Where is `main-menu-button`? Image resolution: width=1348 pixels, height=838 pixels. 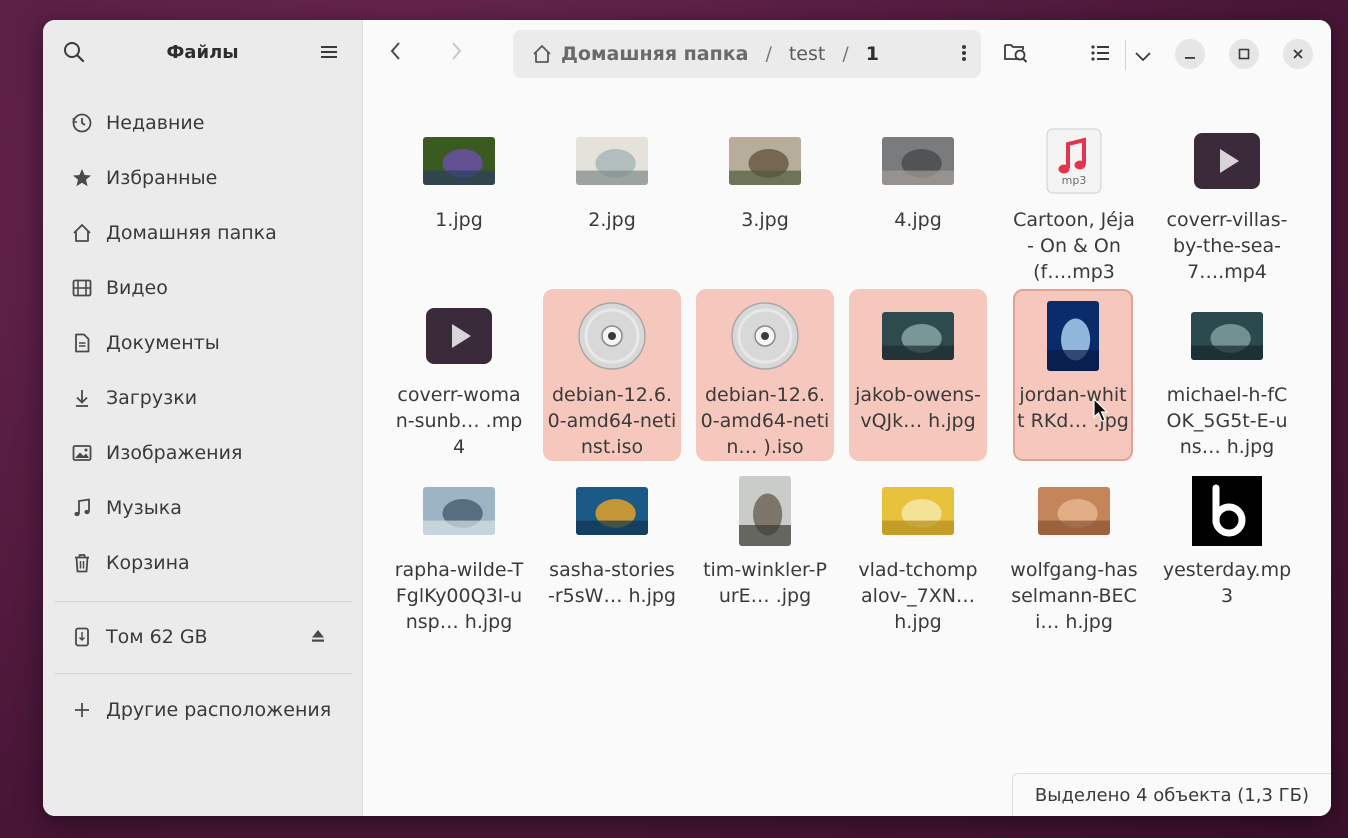 main-menu-button is located at coordinates (329, 54).